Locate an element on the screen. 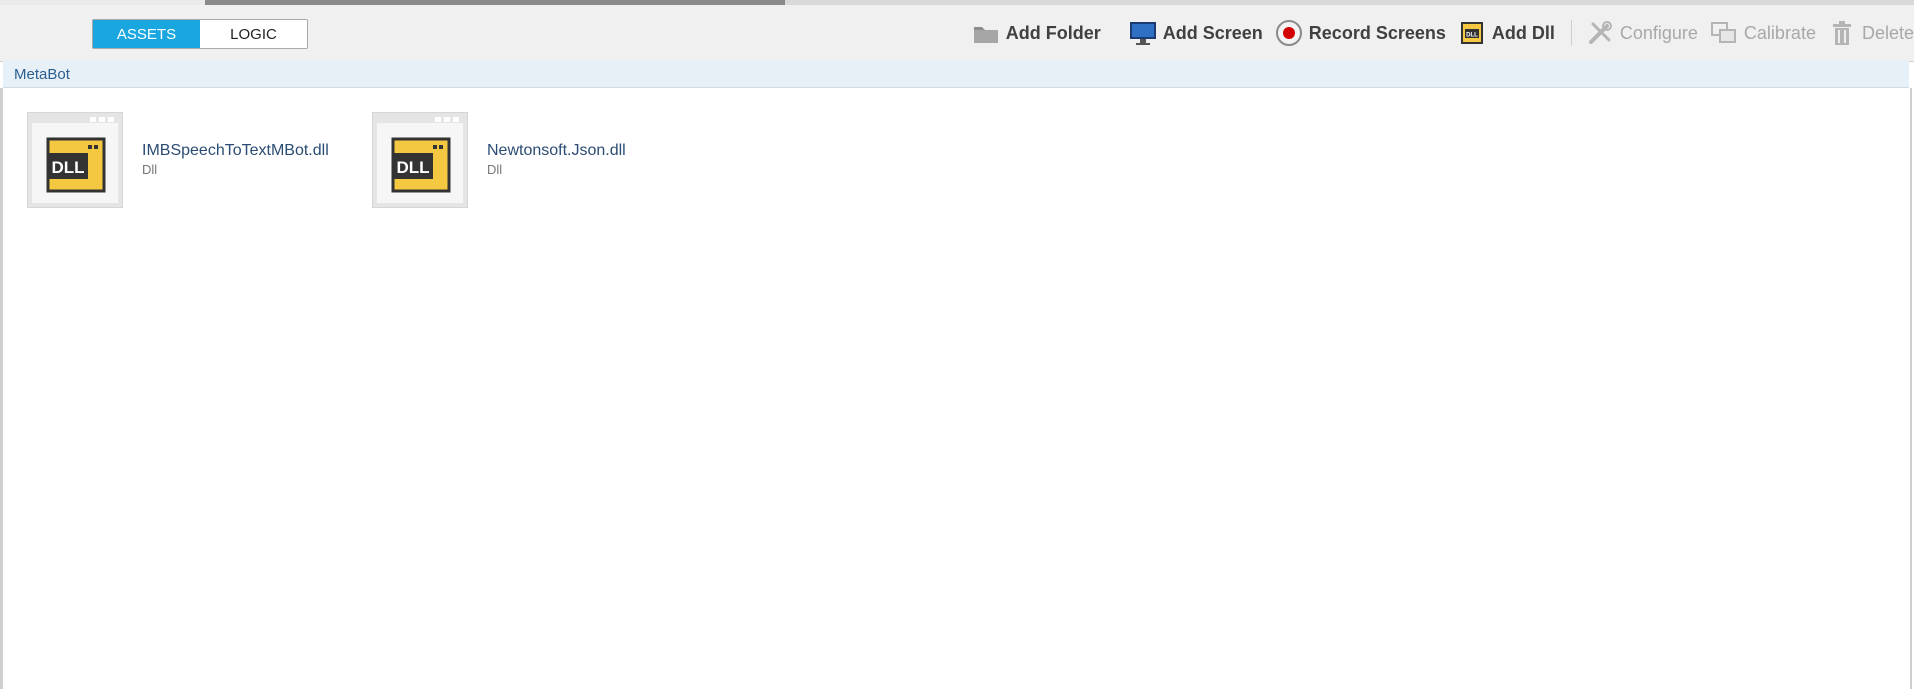  add-screen-button: Add Screen is located at coordinates (1196, 33).